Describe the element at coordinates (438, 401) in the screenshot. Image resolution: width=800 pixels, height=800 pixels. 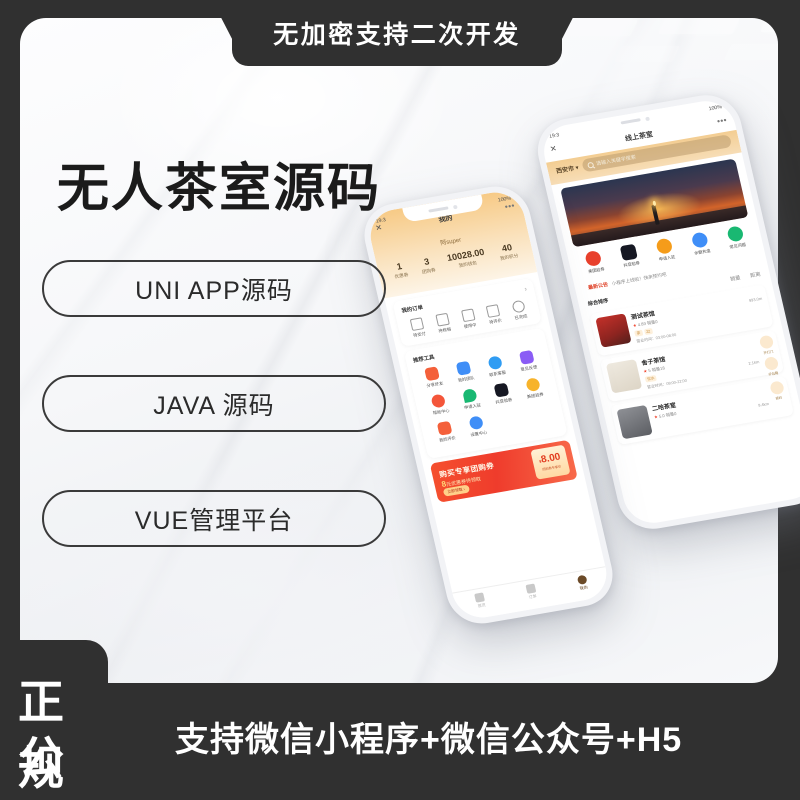
I see `help-icon` at that location.